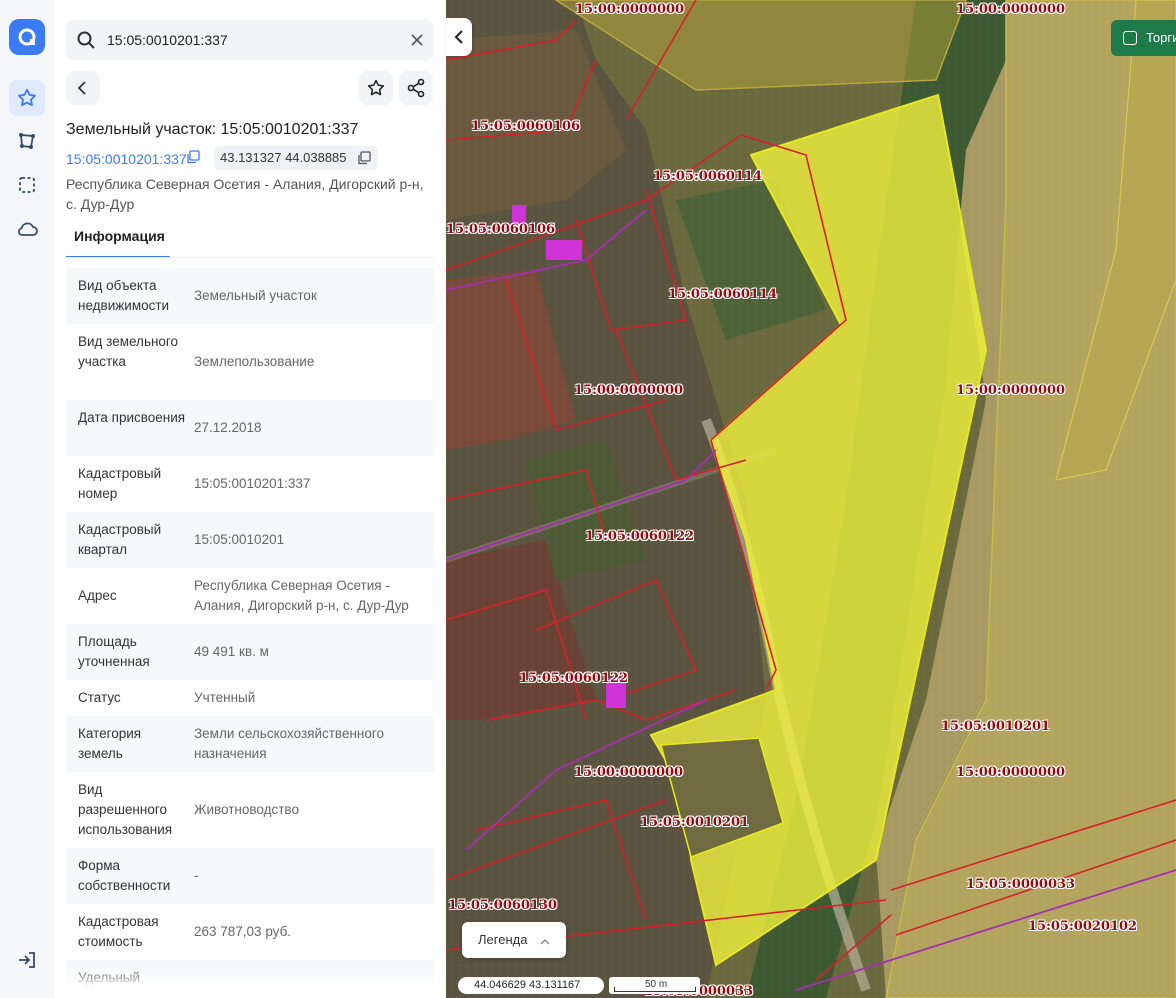  Describe the element at coordinates (503, 905) in the screenshot. I see `cadastral-label: 15:05:0060130` at that location.